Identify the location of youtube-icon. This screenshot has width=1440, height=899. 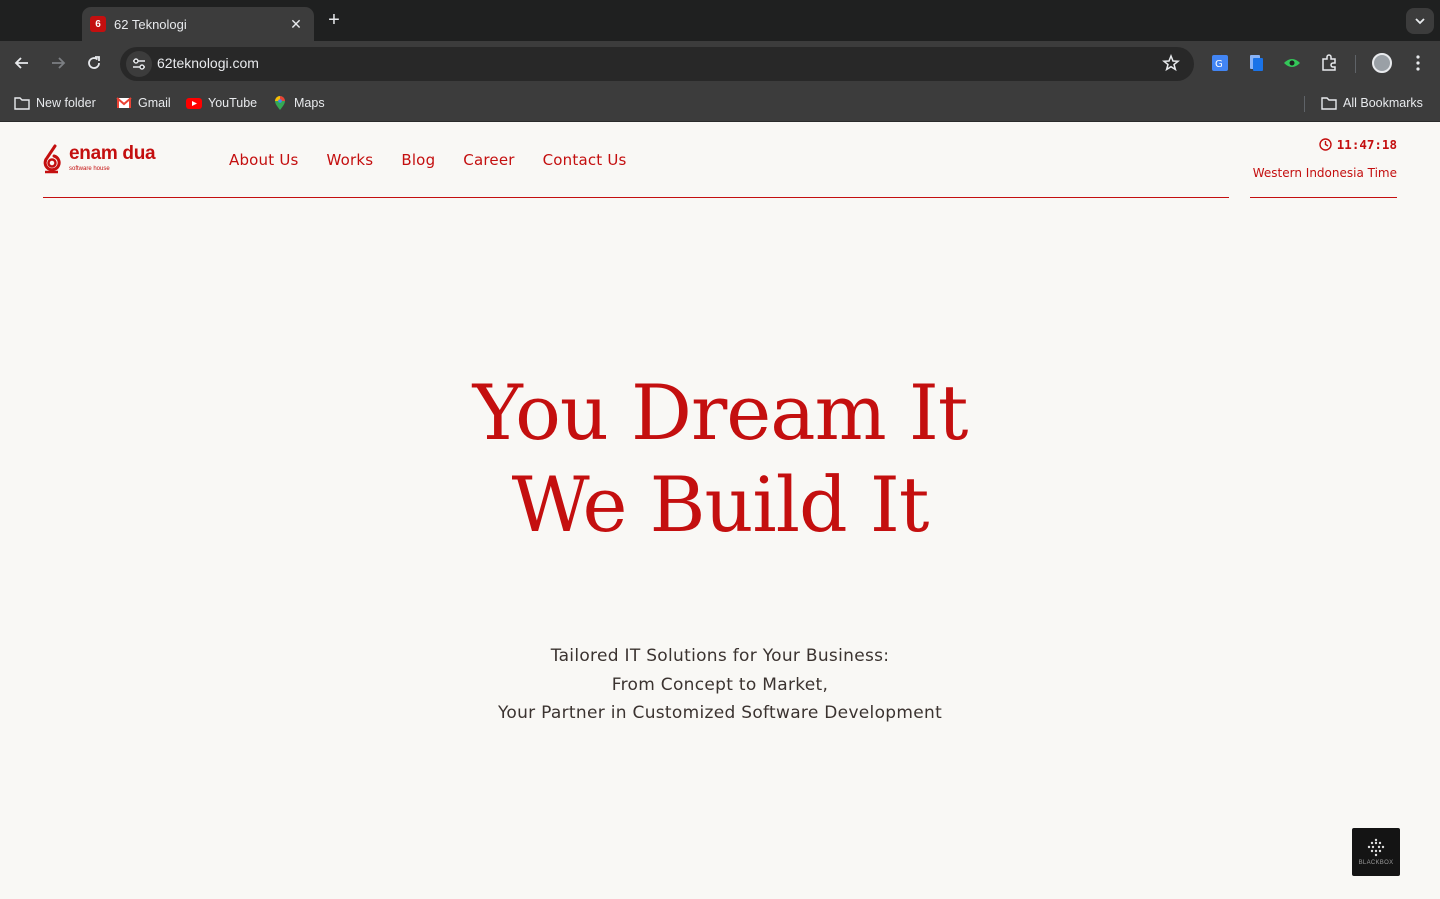
(194, 103).